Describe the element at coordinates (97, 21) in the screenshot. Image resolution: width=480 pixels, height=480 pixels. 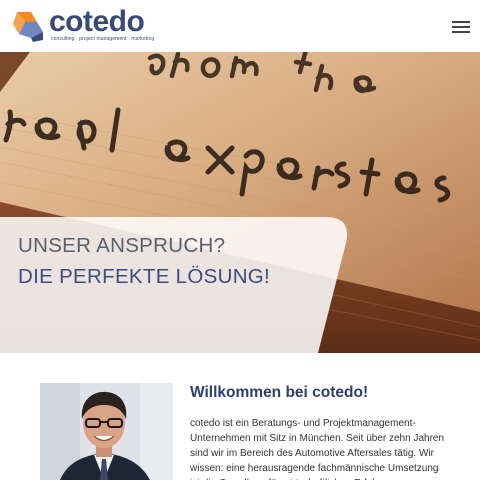
I see `logo-wordmark: cotedo` at that location.